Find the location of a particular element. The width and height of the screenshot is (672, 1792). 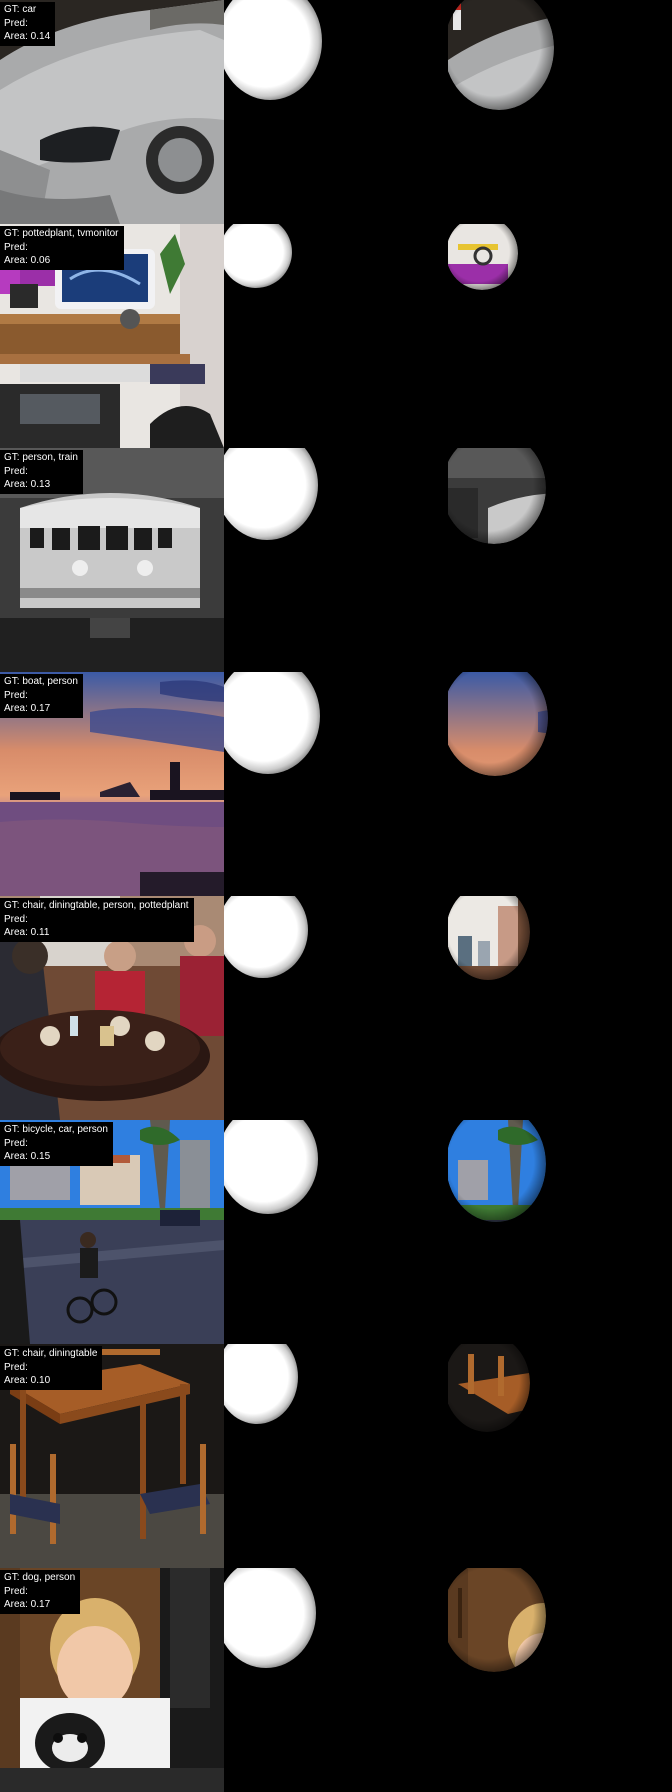

car-crop-photo is located at coordinates (501, 55).